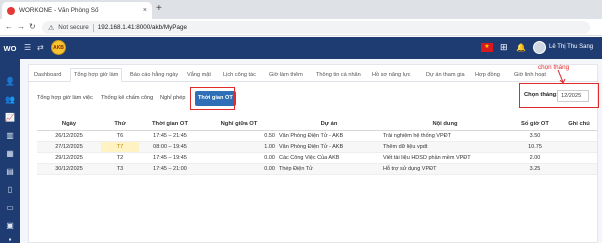 This screenshot has height=243, width=602. I want to click on brand-logo: WO, so click(10, 48).